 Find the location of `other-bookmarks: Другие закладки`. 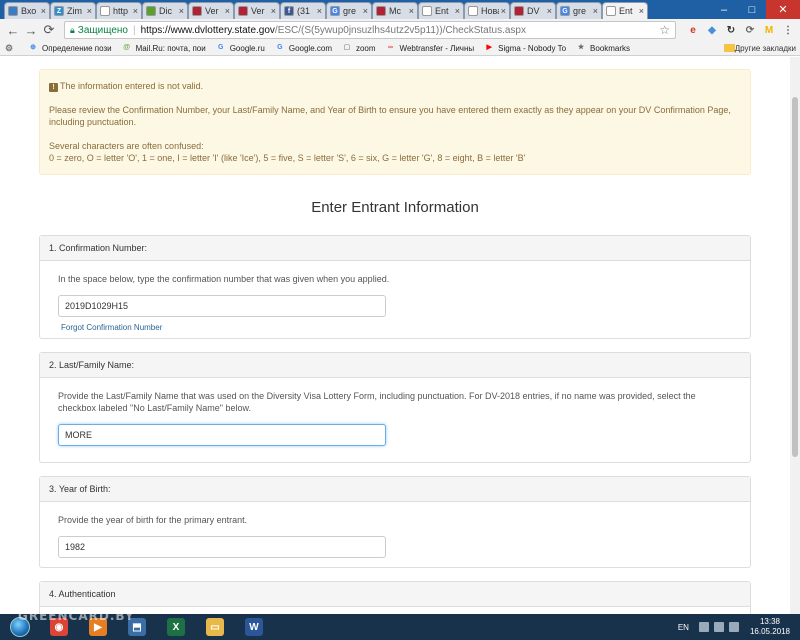

other-bookmarks: Другие закладки is located at coordinates (759, 48).